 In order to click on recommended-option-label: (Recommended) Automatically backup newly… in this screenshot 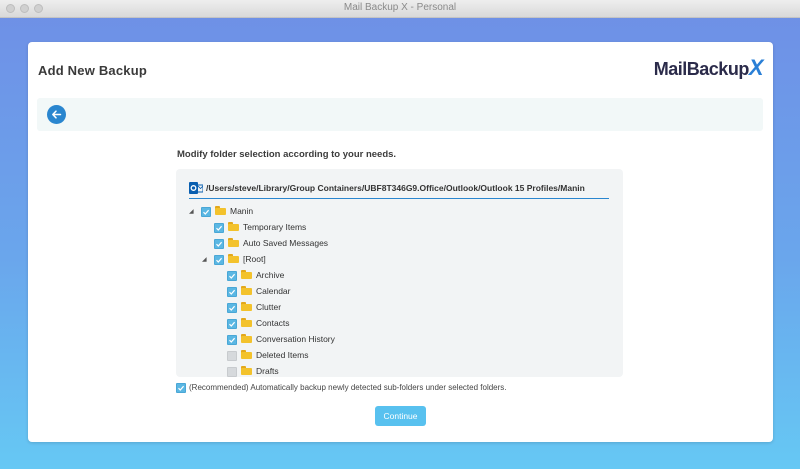, I will do `click(348, 387)`.